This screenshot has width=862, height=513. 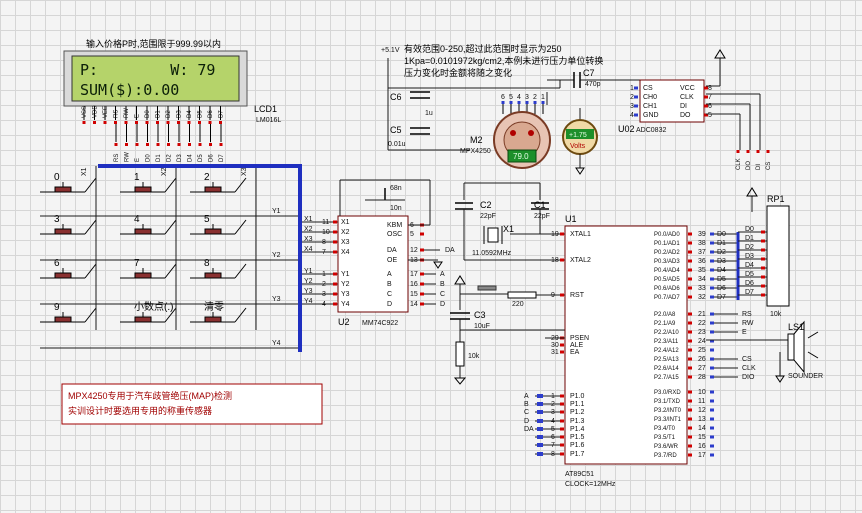 I want to click on adc-pin-label: VCC, so click(x=687, y=88).